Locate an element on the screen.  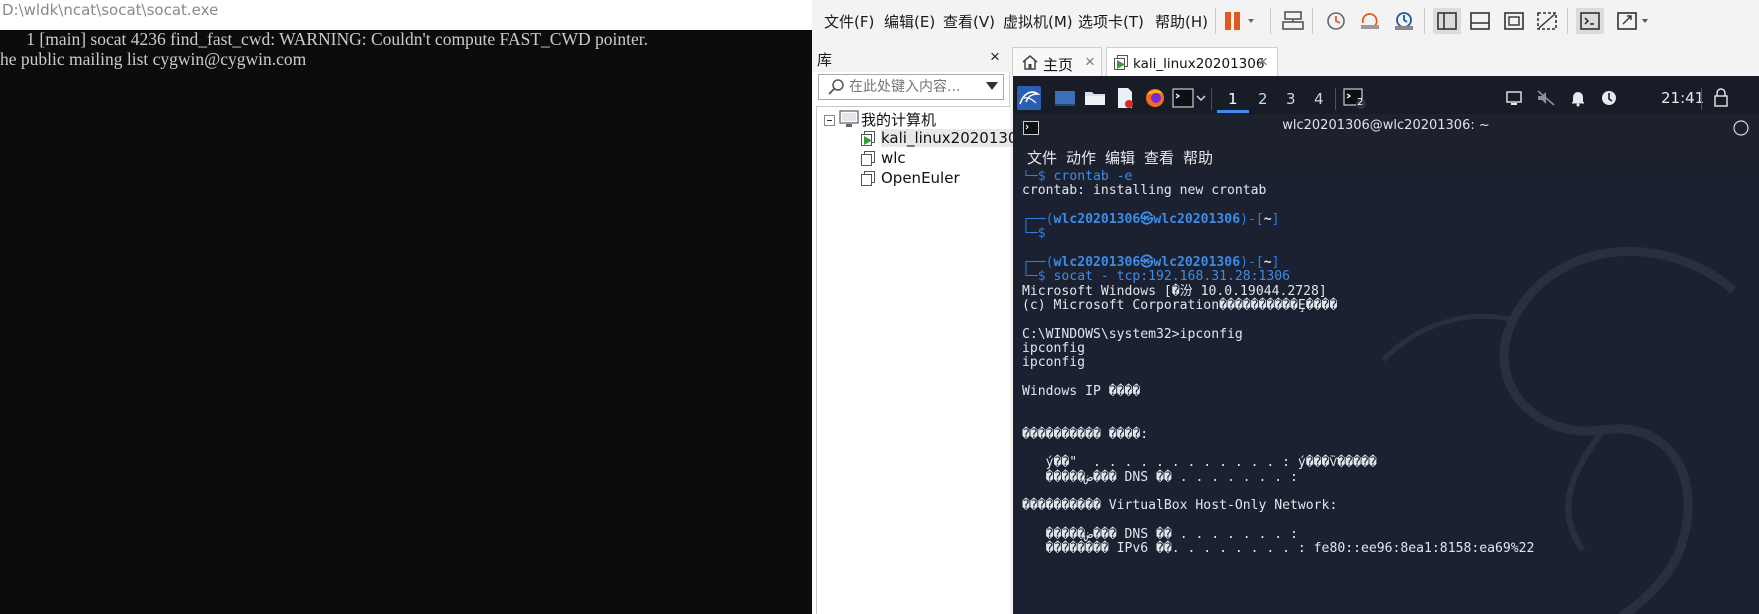
menu-bar: 文件(F) 编辑(E) 查看(V) 虚拟机(M) 选项卡(T) 帮助(H) is located at coordinates (1285, 21).